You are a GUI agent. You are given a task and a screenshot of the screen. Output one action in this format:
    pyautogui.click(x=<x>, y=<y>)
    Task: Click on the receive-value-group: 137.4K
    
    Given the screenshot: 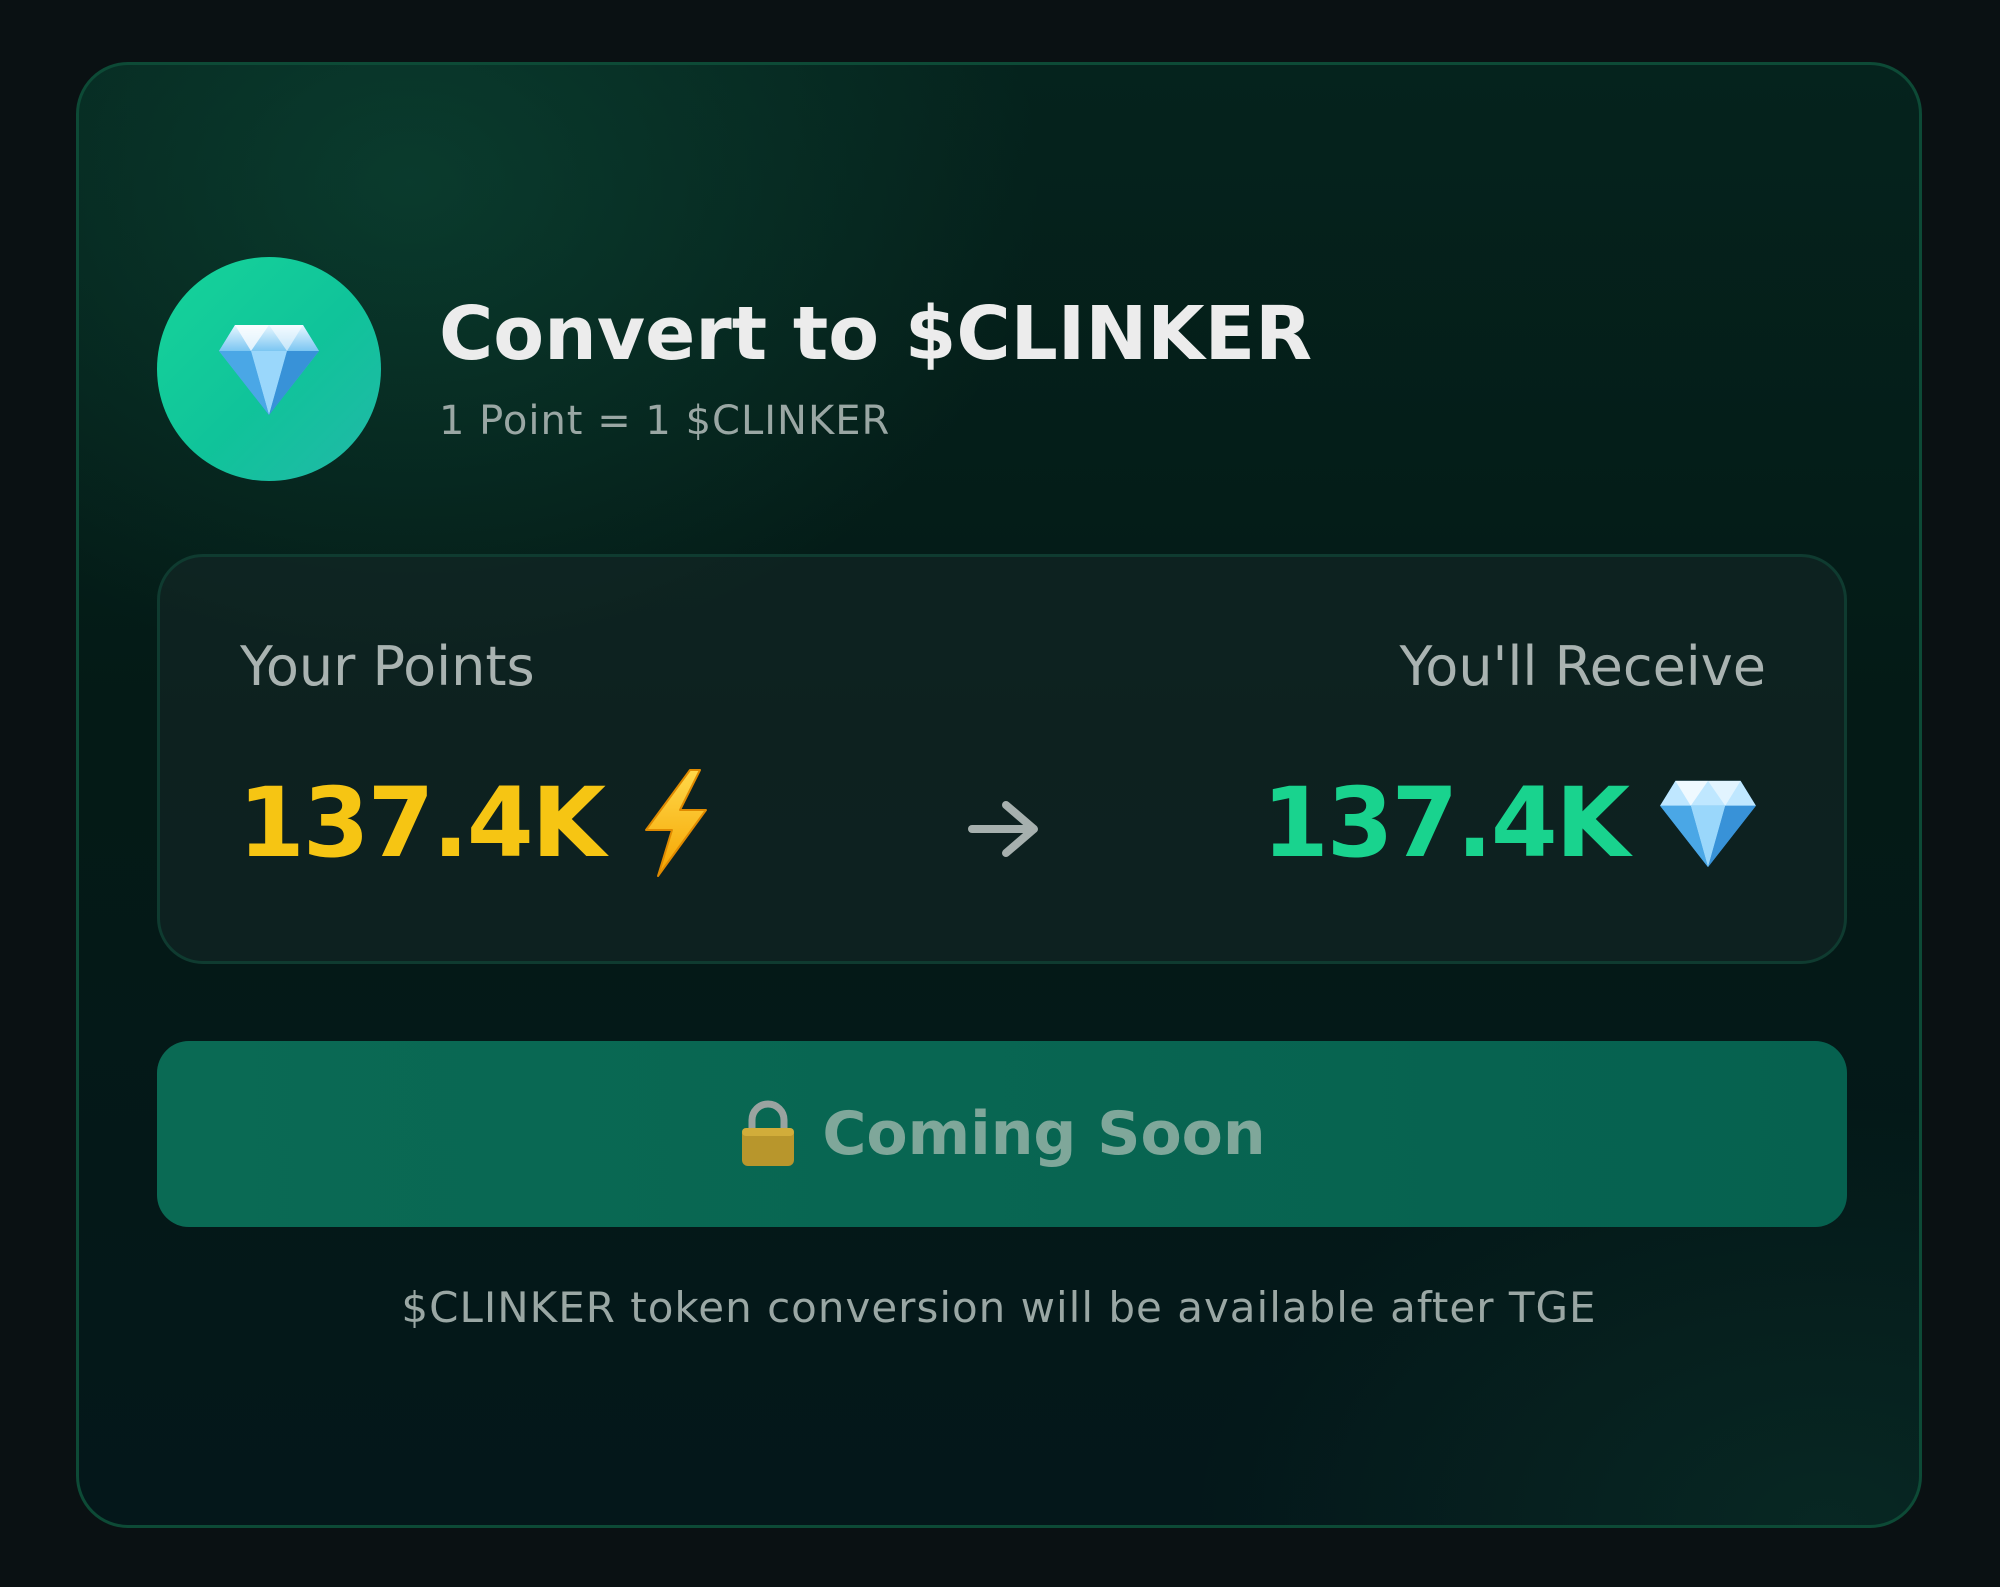 What is the action you would take?
    pyautogui.click(x=1511, y=823)
    